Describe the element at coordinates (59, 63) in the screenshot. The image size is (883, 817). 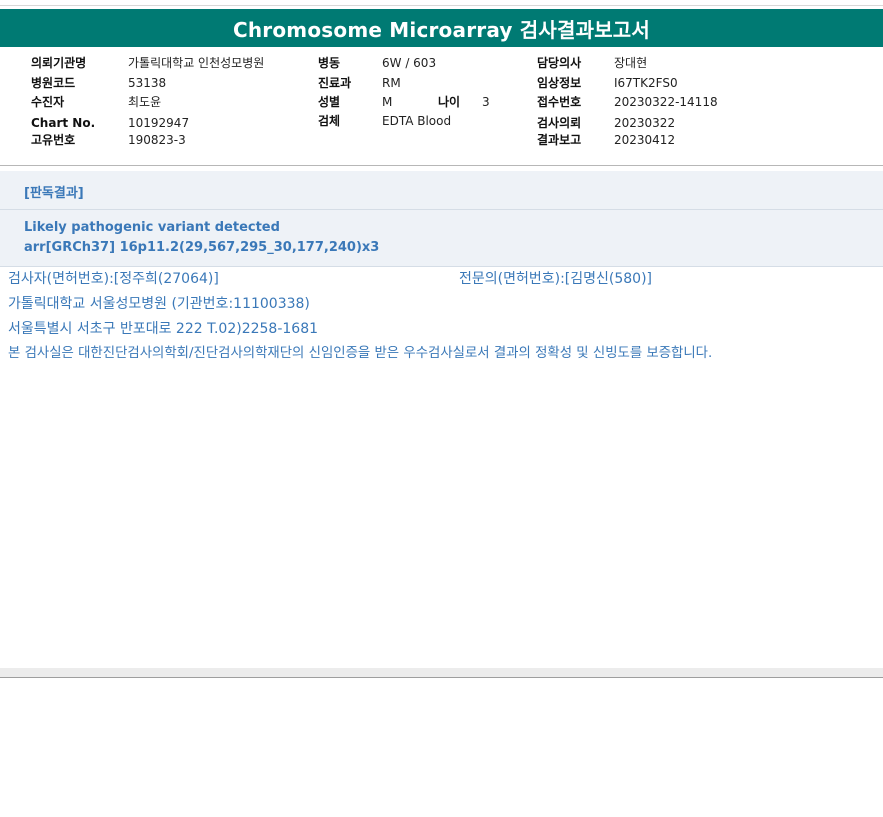
I see `requesting-institution-label: 의뢰기관명` at that location.